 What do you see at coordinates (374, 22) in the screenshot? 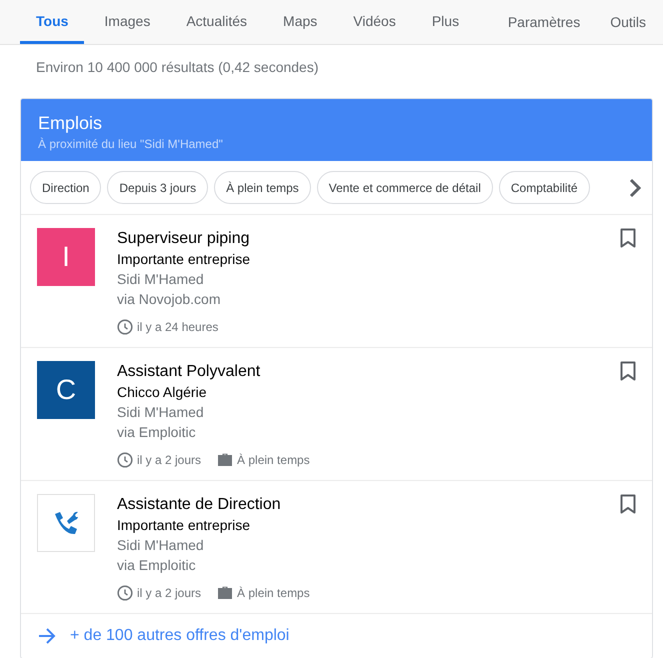
I see `search-tab: Vidéos` at bounding box center [374, 22].